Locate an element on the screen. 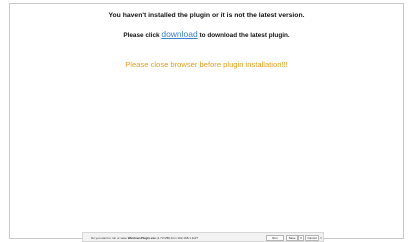 Image resolution: width=413 pixels, height=242 pixels. close-icon: × is located at coordinates (322, 238).